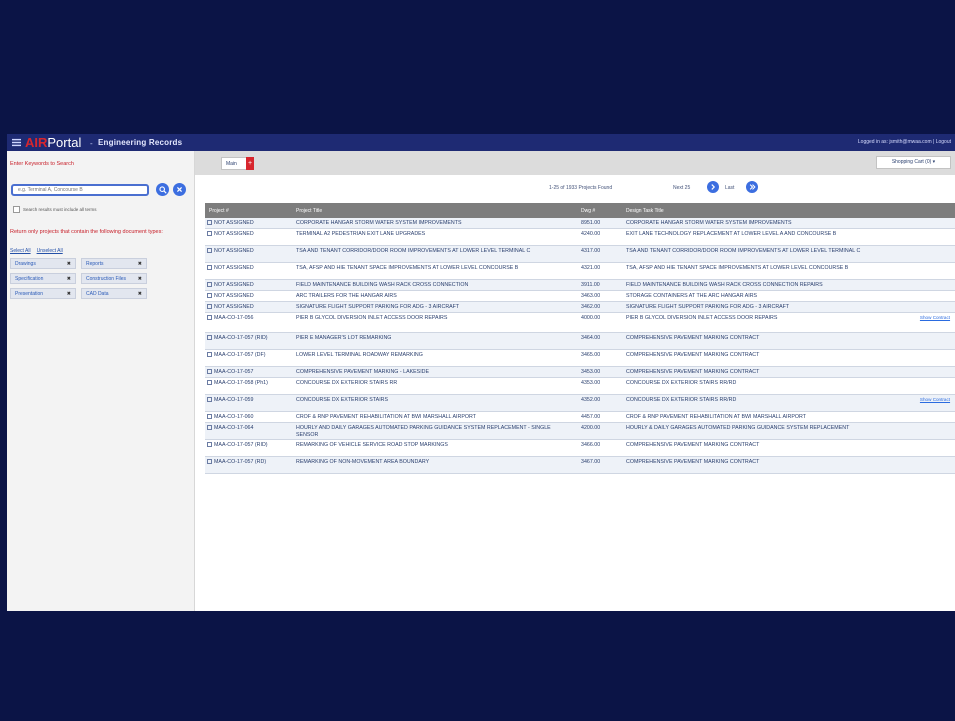 The height and width of the screenshot is (721, 955). Describe the element at coordinates (240, 355) in the screenshot. I see `project-number: MAA-CO-17-057 (DF)` at that location.